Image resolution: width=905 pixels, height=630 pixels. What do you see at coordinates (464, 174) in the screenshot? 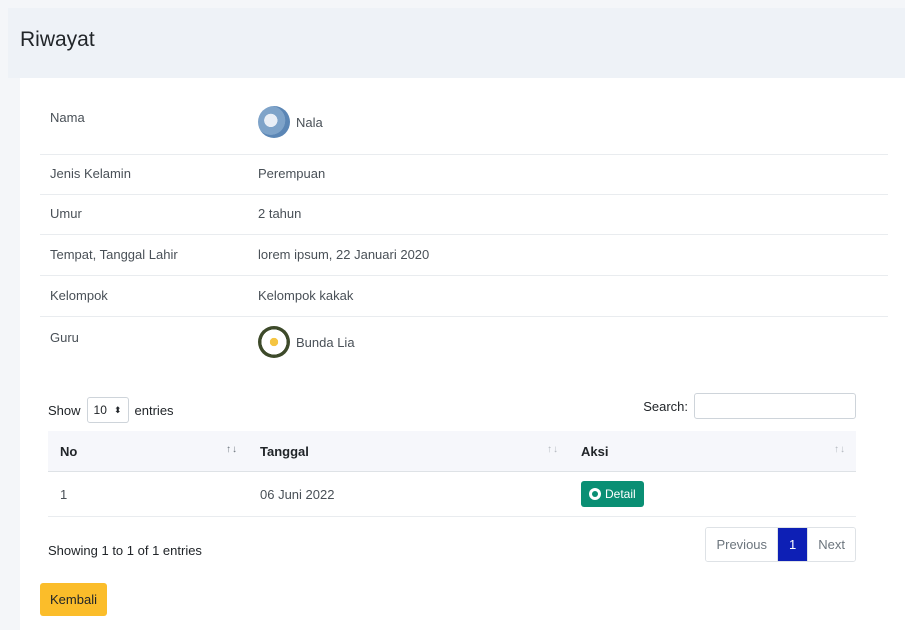
I see `profile-row-jenis-kelamin: Jenis Kelamin Perempuan` at bounding box center [464, 174].